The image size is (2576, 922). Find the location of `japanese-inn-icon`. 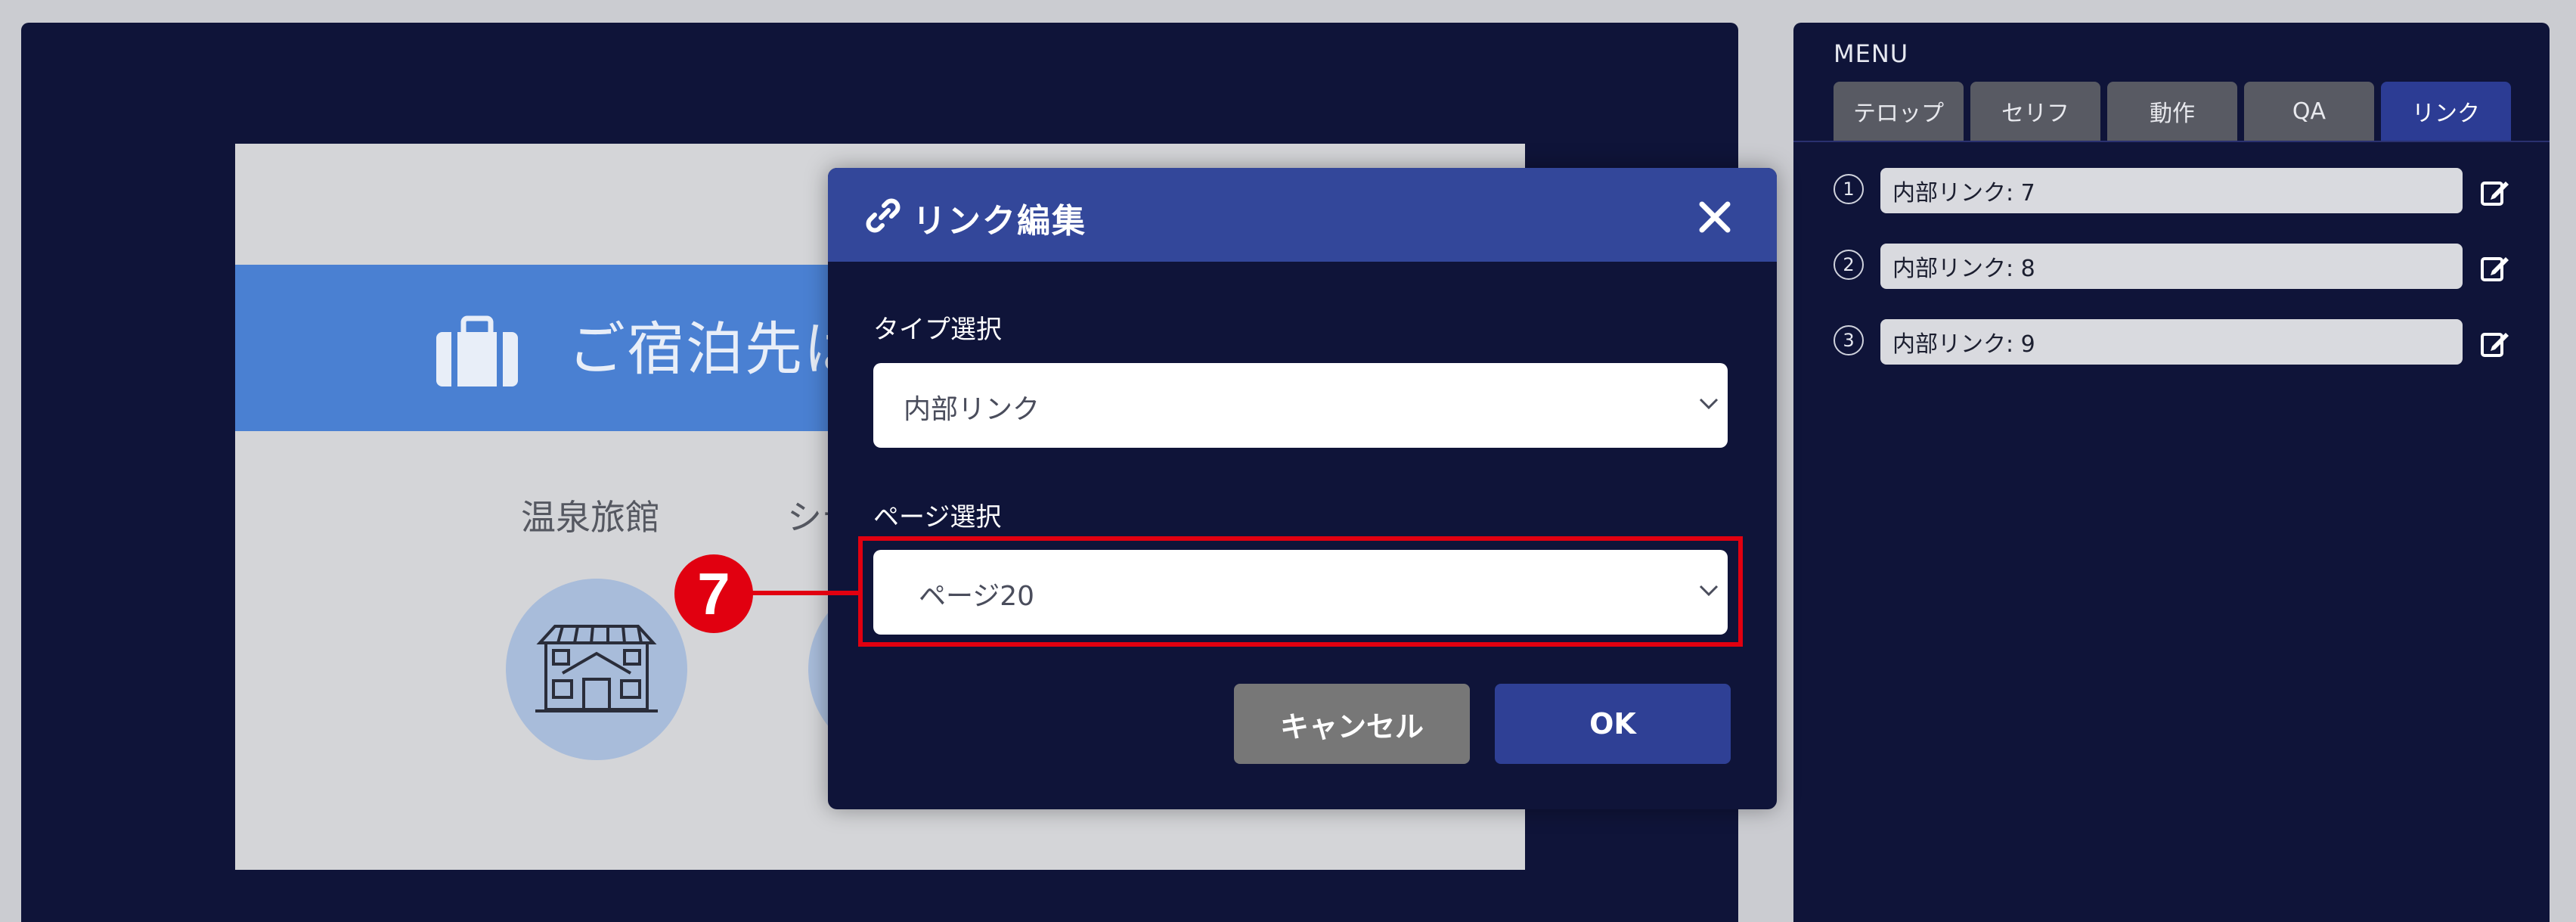

japanese-inn-icon is located at coordinates (596, 669).